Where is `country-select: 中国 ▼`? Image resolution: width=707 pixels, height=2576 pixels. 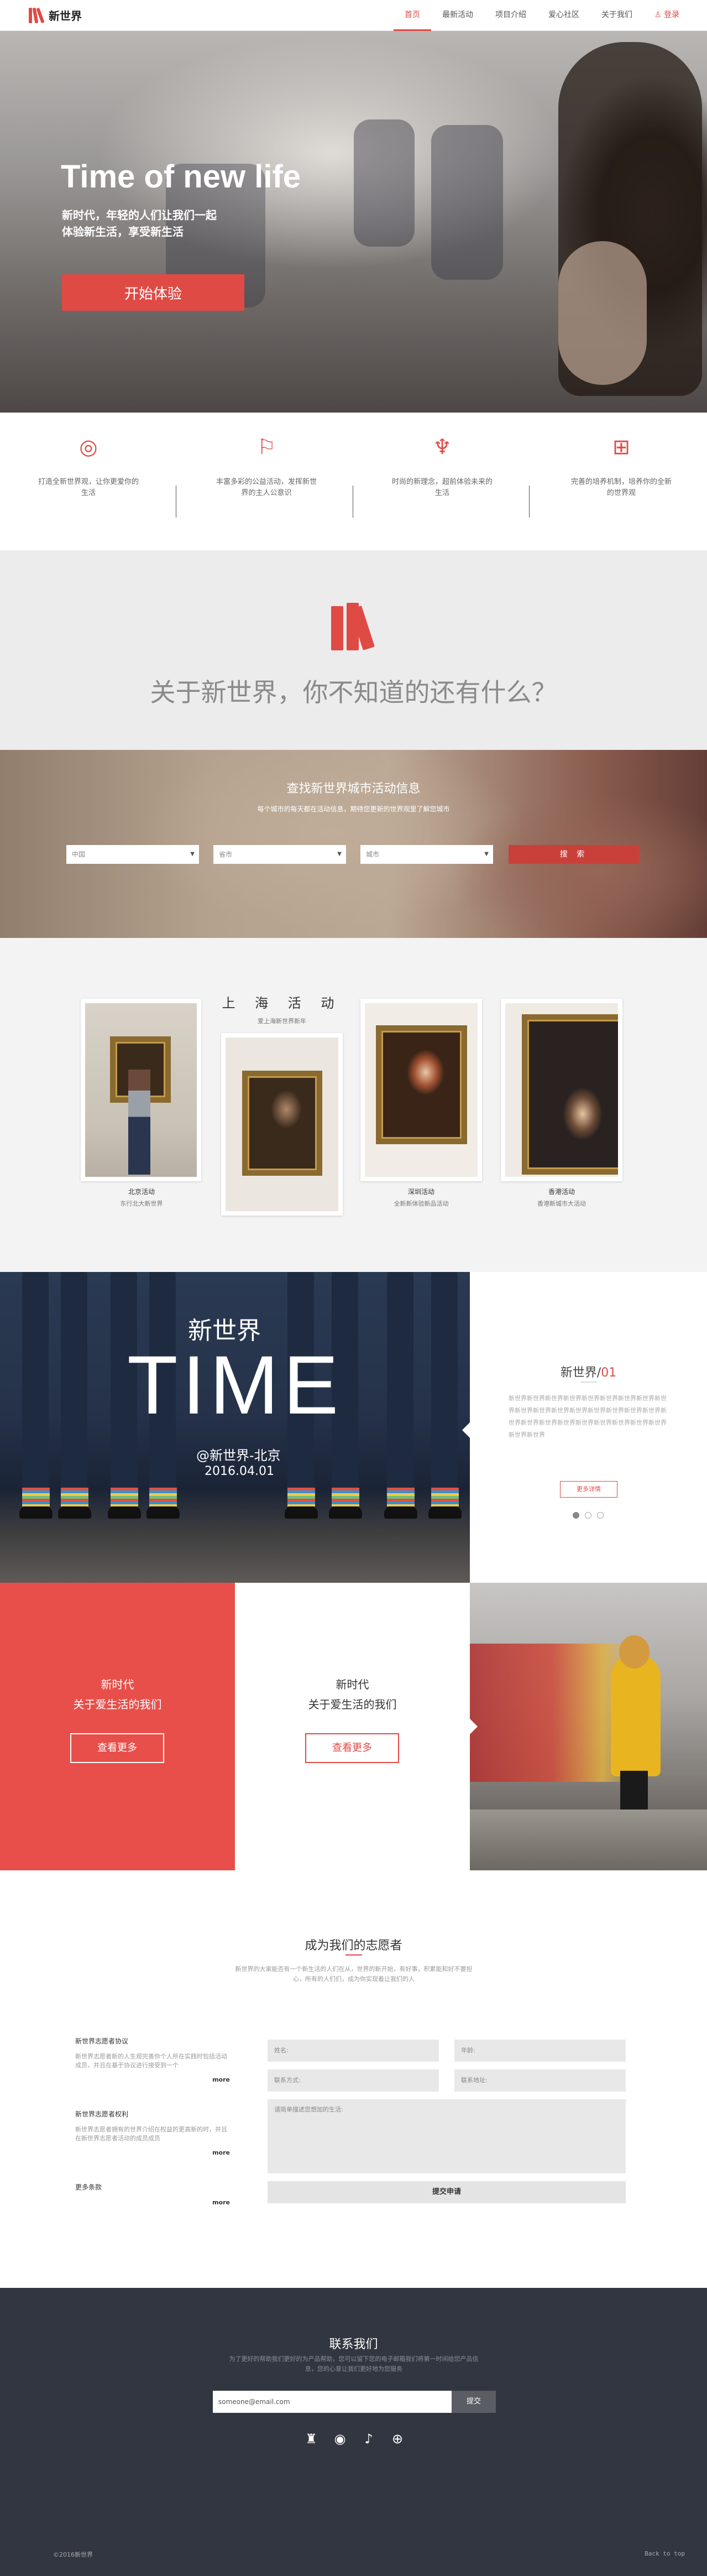 country-select: 中国 ▼ is located at coordinates (132, 854).